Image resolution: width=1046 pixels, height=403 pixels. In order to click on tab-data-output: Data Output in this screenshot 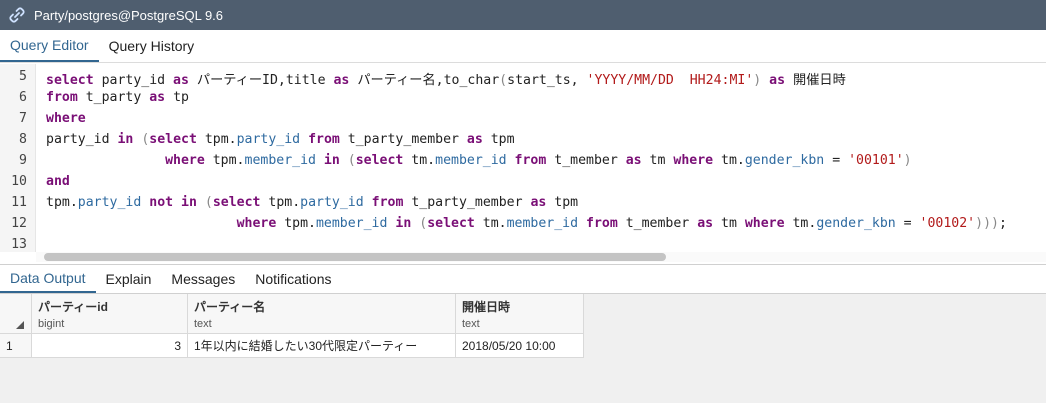, I will do `click(48, 279)`.